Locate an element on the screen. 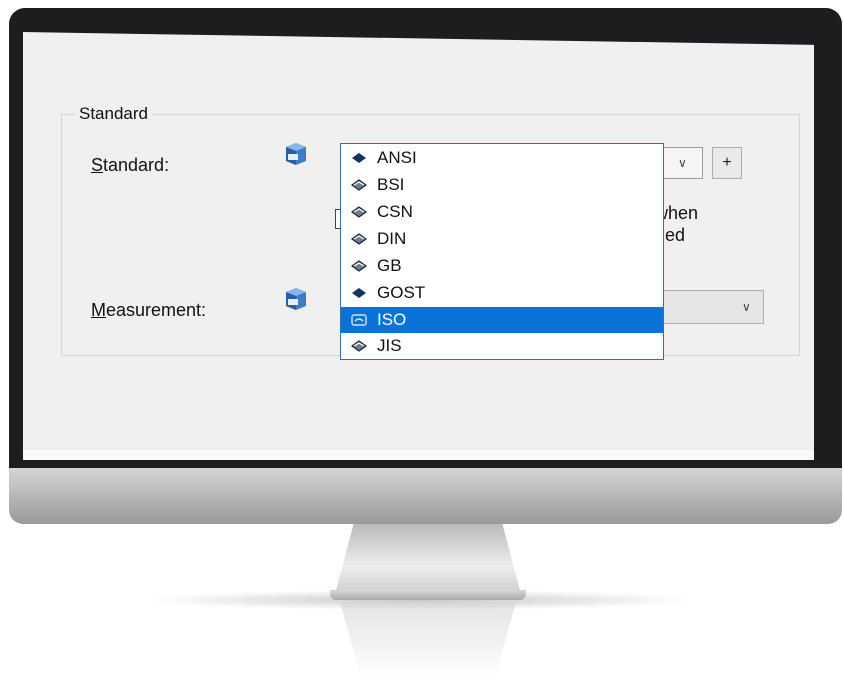  standard-dropdown-list: ANSI BSI CSN DIN GB GOST ISO JIS is located at coordinates (502, 251).